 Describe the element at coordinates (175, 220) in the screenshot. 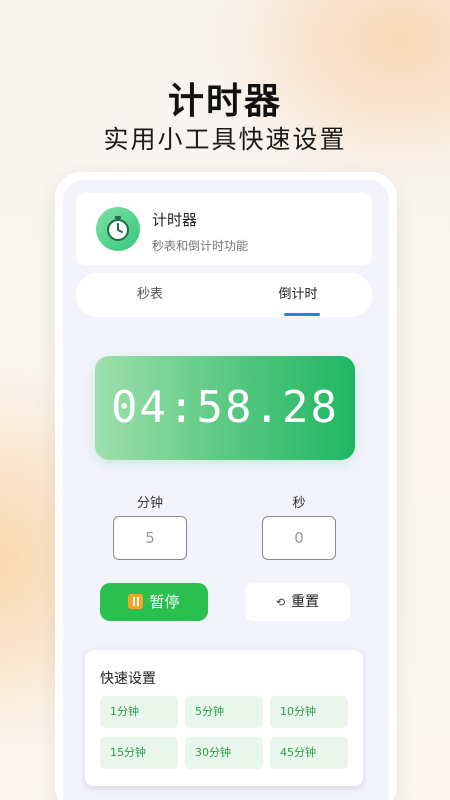

I see `app-name: 计时器` at that location.